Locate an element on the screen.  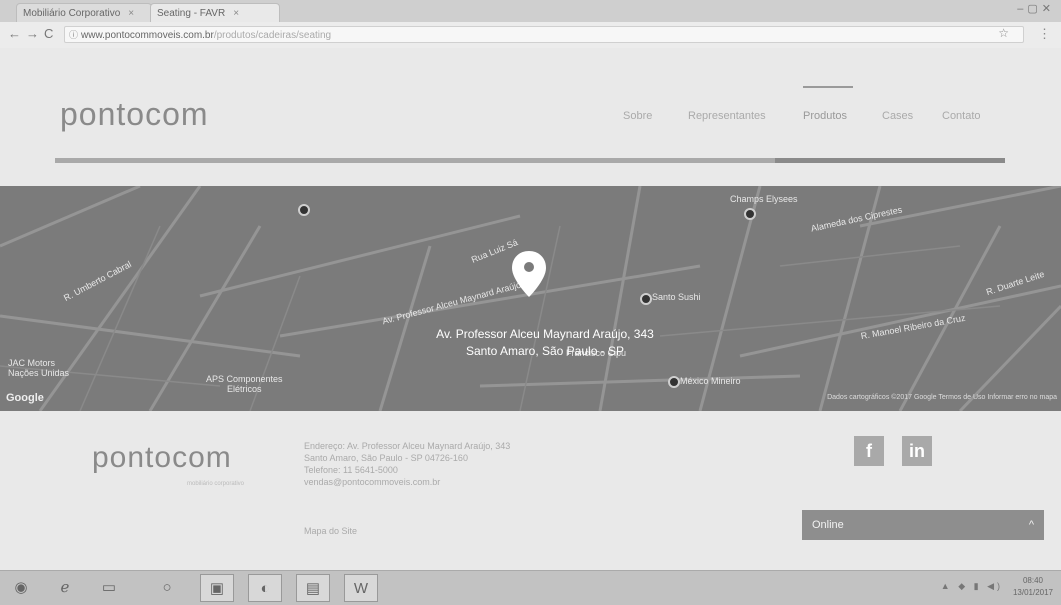
start-icon: ◉ is located at coordinates (21, 588).